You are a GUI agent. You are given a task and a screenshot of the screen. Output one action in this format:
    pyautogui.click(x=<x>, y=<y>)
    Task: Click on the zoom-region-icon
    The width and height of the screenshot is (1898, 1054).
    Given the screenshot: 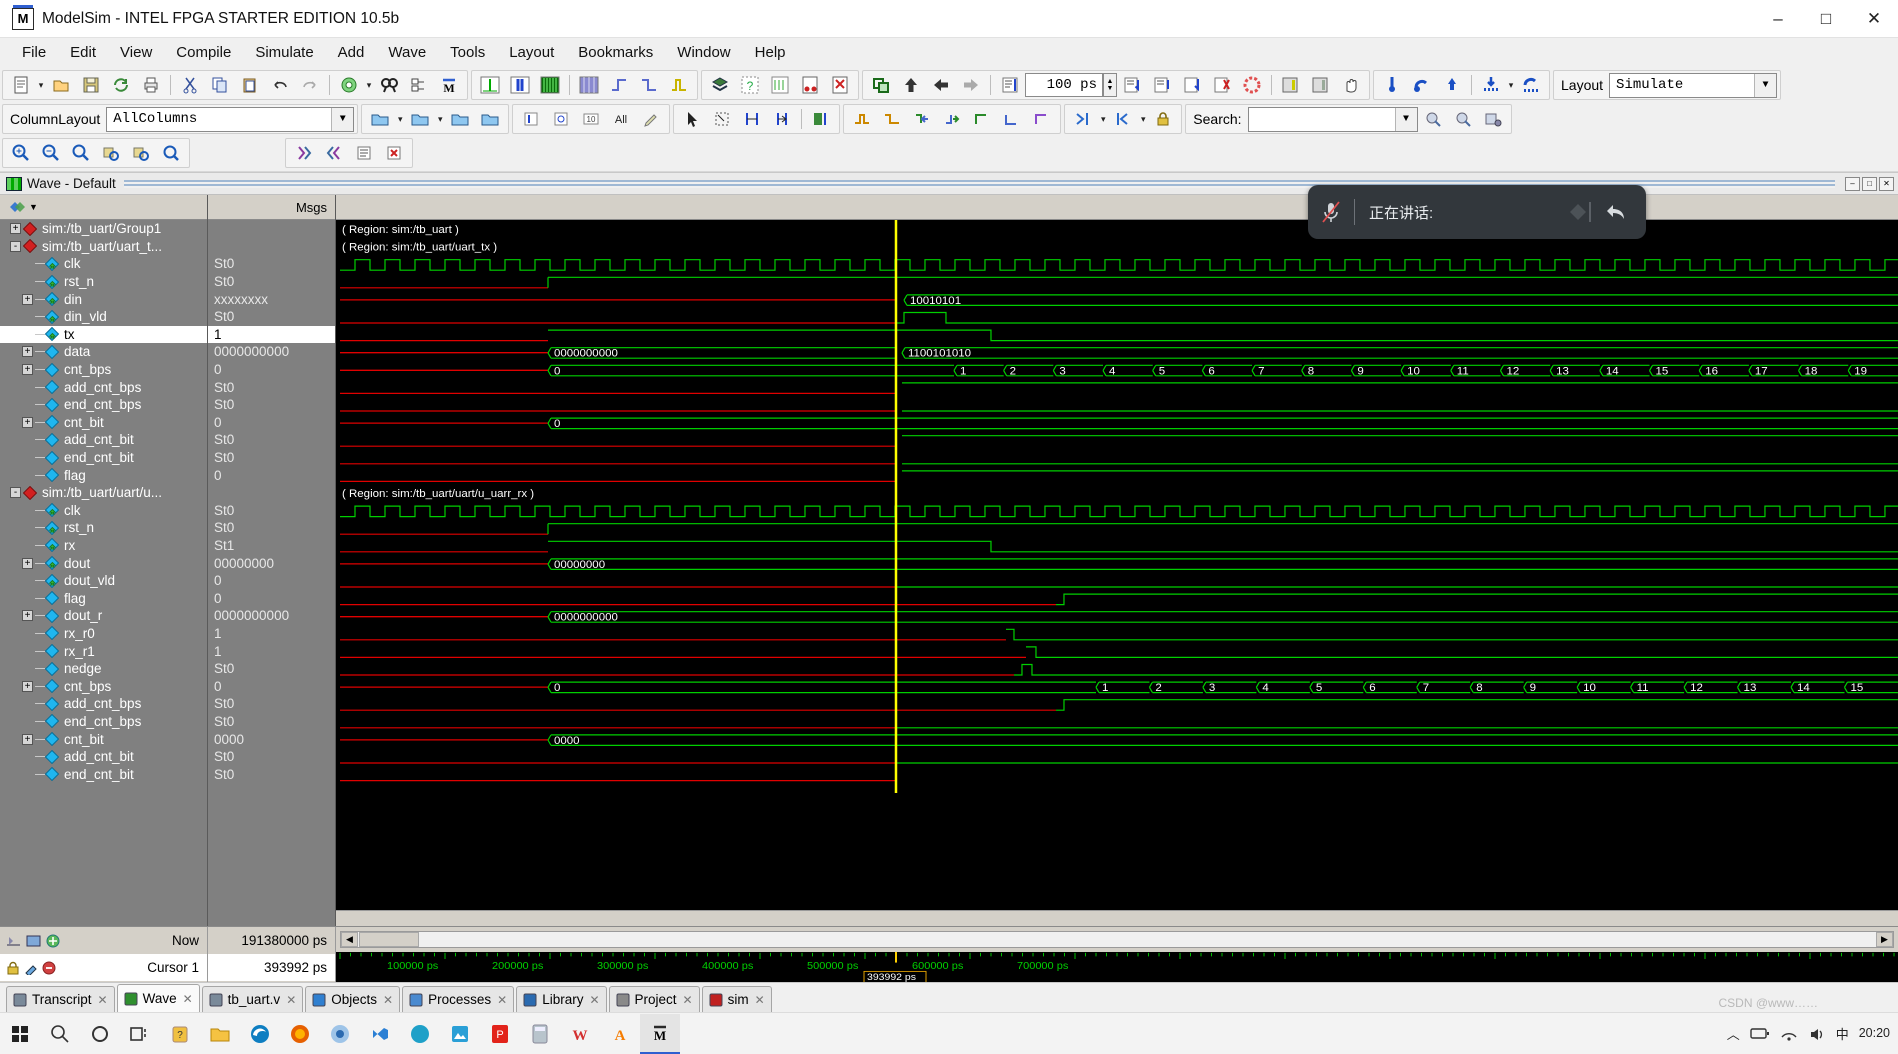 What is the action you would take?
    pyautogui.click(x=111, y=153)
    